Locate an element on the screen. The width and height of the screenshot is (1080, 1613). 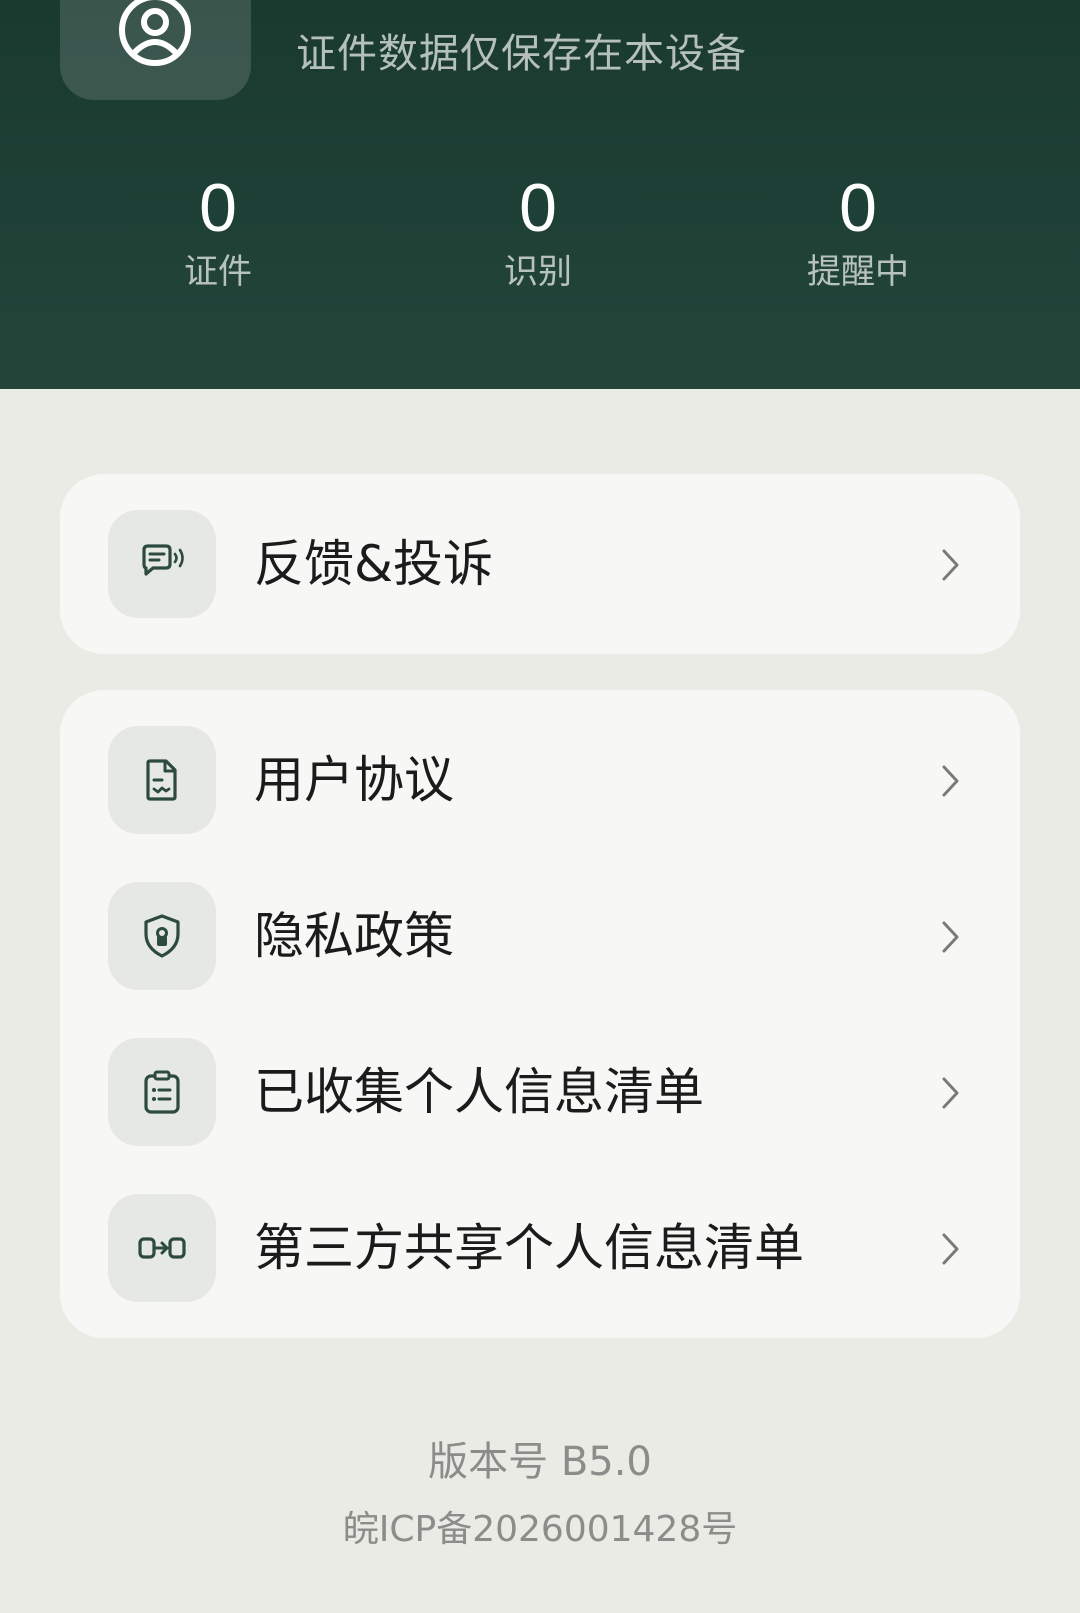
document-icon-box is located at coordinates (162, 780).